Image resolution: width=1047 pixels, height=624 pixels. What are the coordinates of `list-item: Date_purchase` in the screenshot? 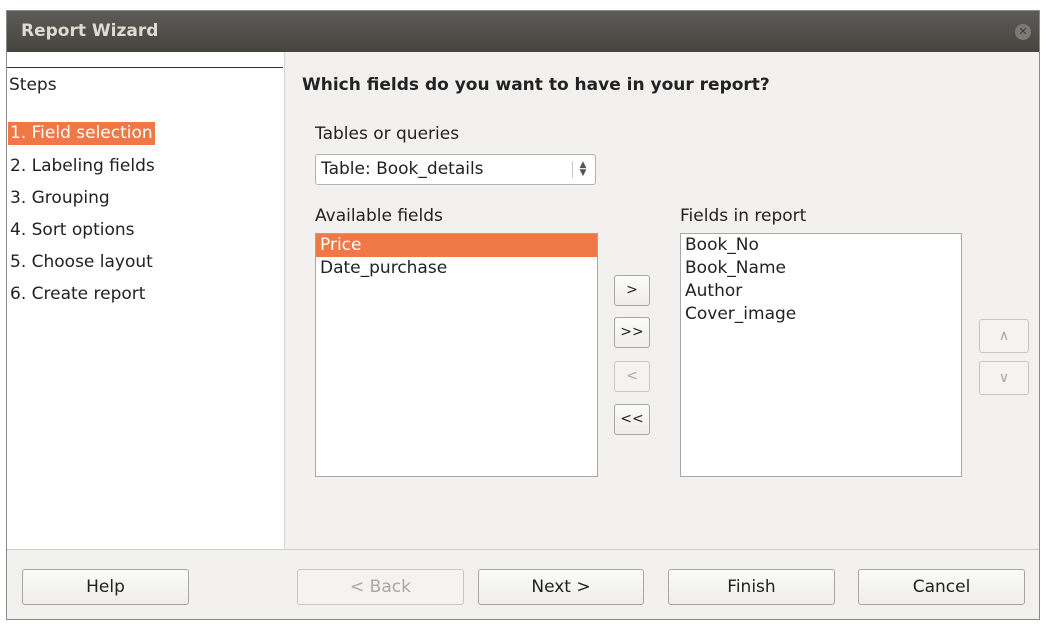 It's located at (456, 268).